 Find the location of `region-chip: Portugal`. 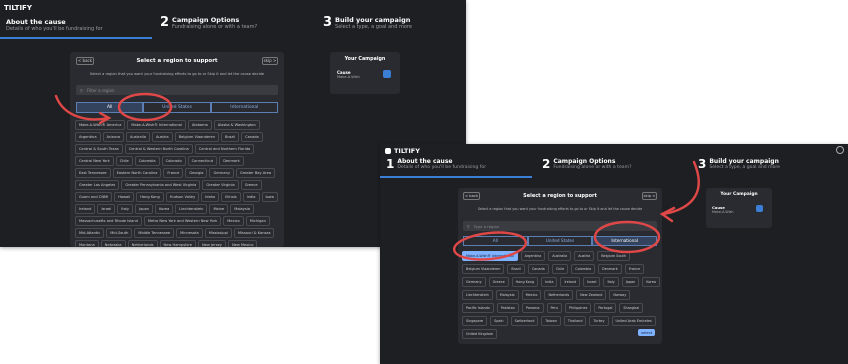

region-chip: Portugal is located at coordinates (605, 308).